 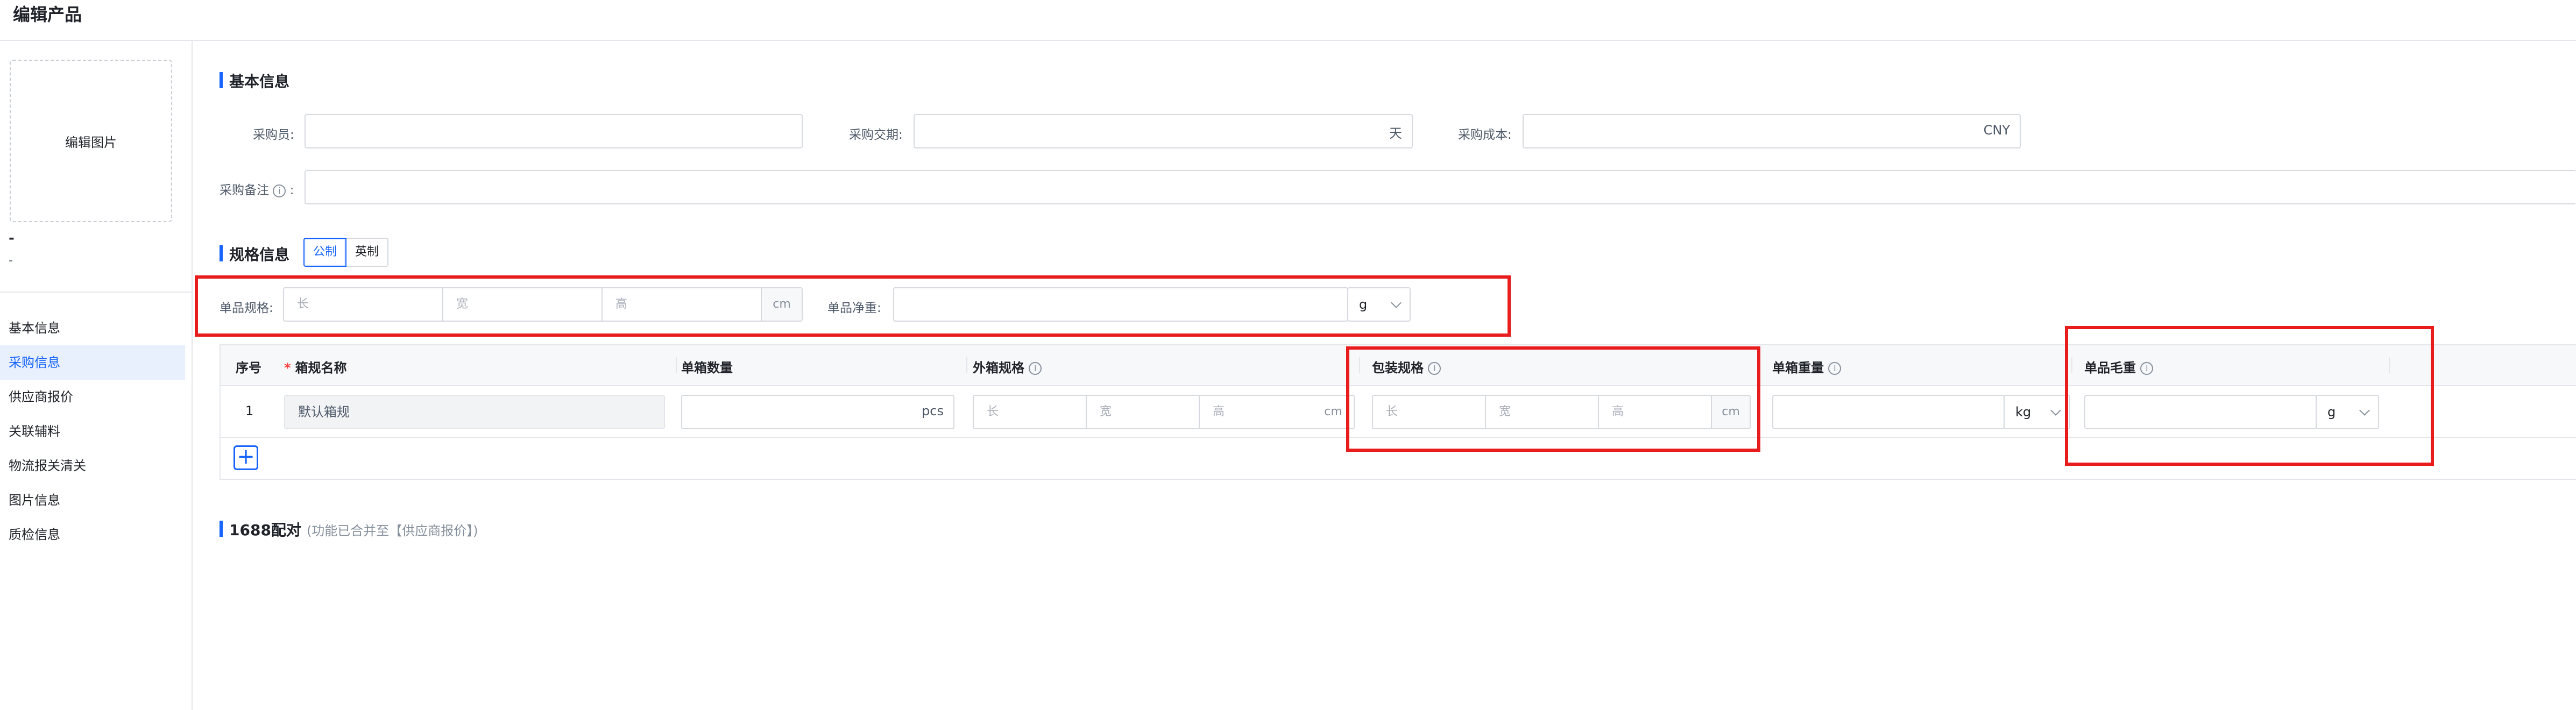 I want to click on box-weight-unit-select: kg, so click(x=2037, y=412).